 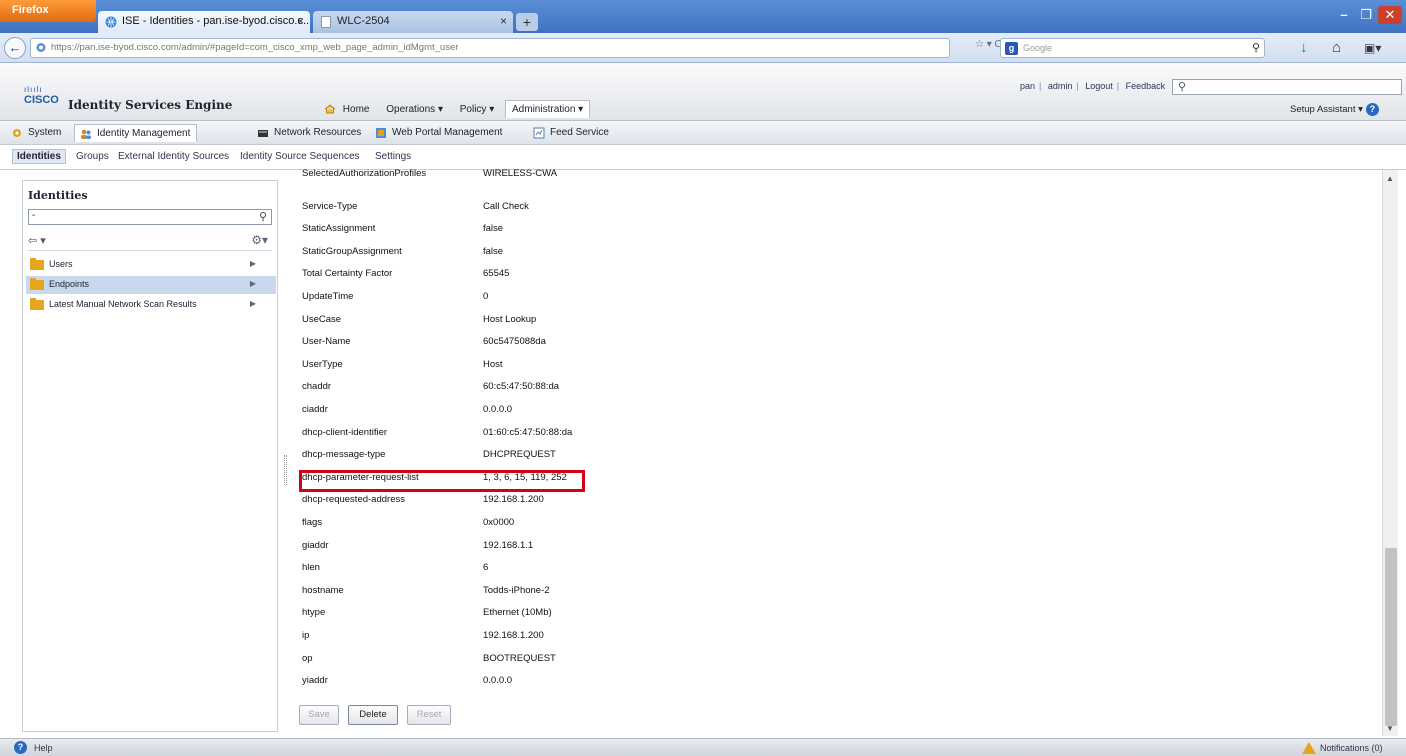 What do you see at coordinates (1390, 728) in the screenshot?
I see `scroll-down-icon: ▼` at bounding box center [1390, 728].